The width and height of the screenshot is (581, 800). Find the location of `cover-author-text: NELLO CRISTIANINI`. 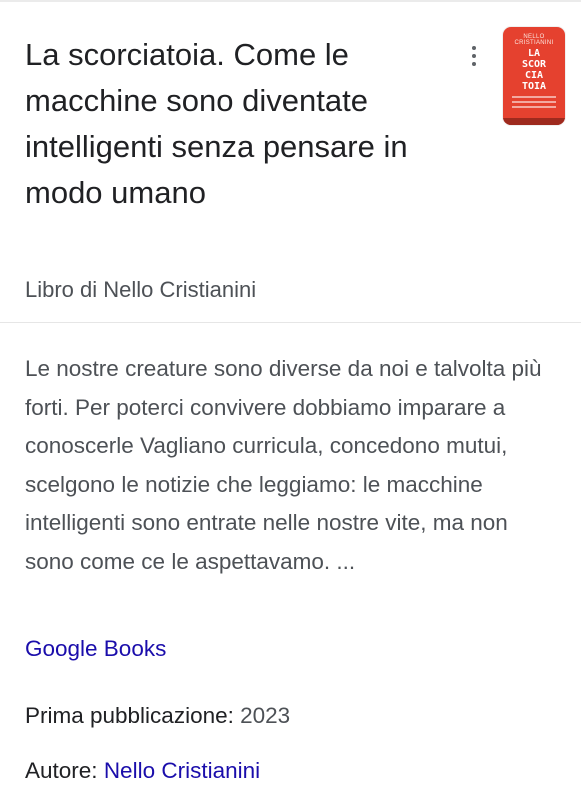

cover-author-text: NELLO CRISTIANINI is located at coordinates (534, 40).